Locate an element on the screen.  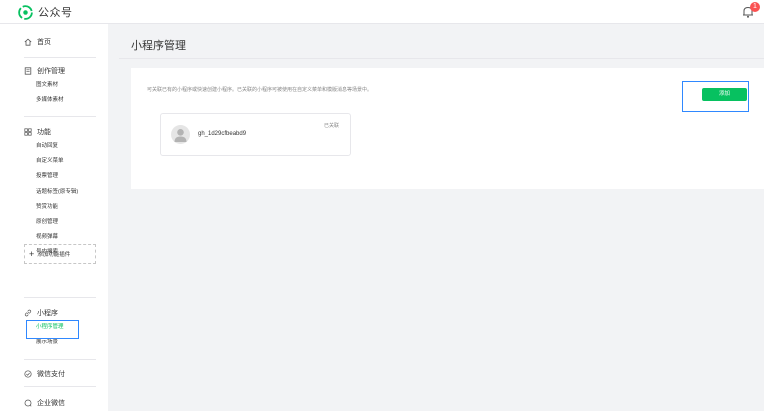
nav-wechat-pay: 微信支付 is located at coordinates (60, 374).